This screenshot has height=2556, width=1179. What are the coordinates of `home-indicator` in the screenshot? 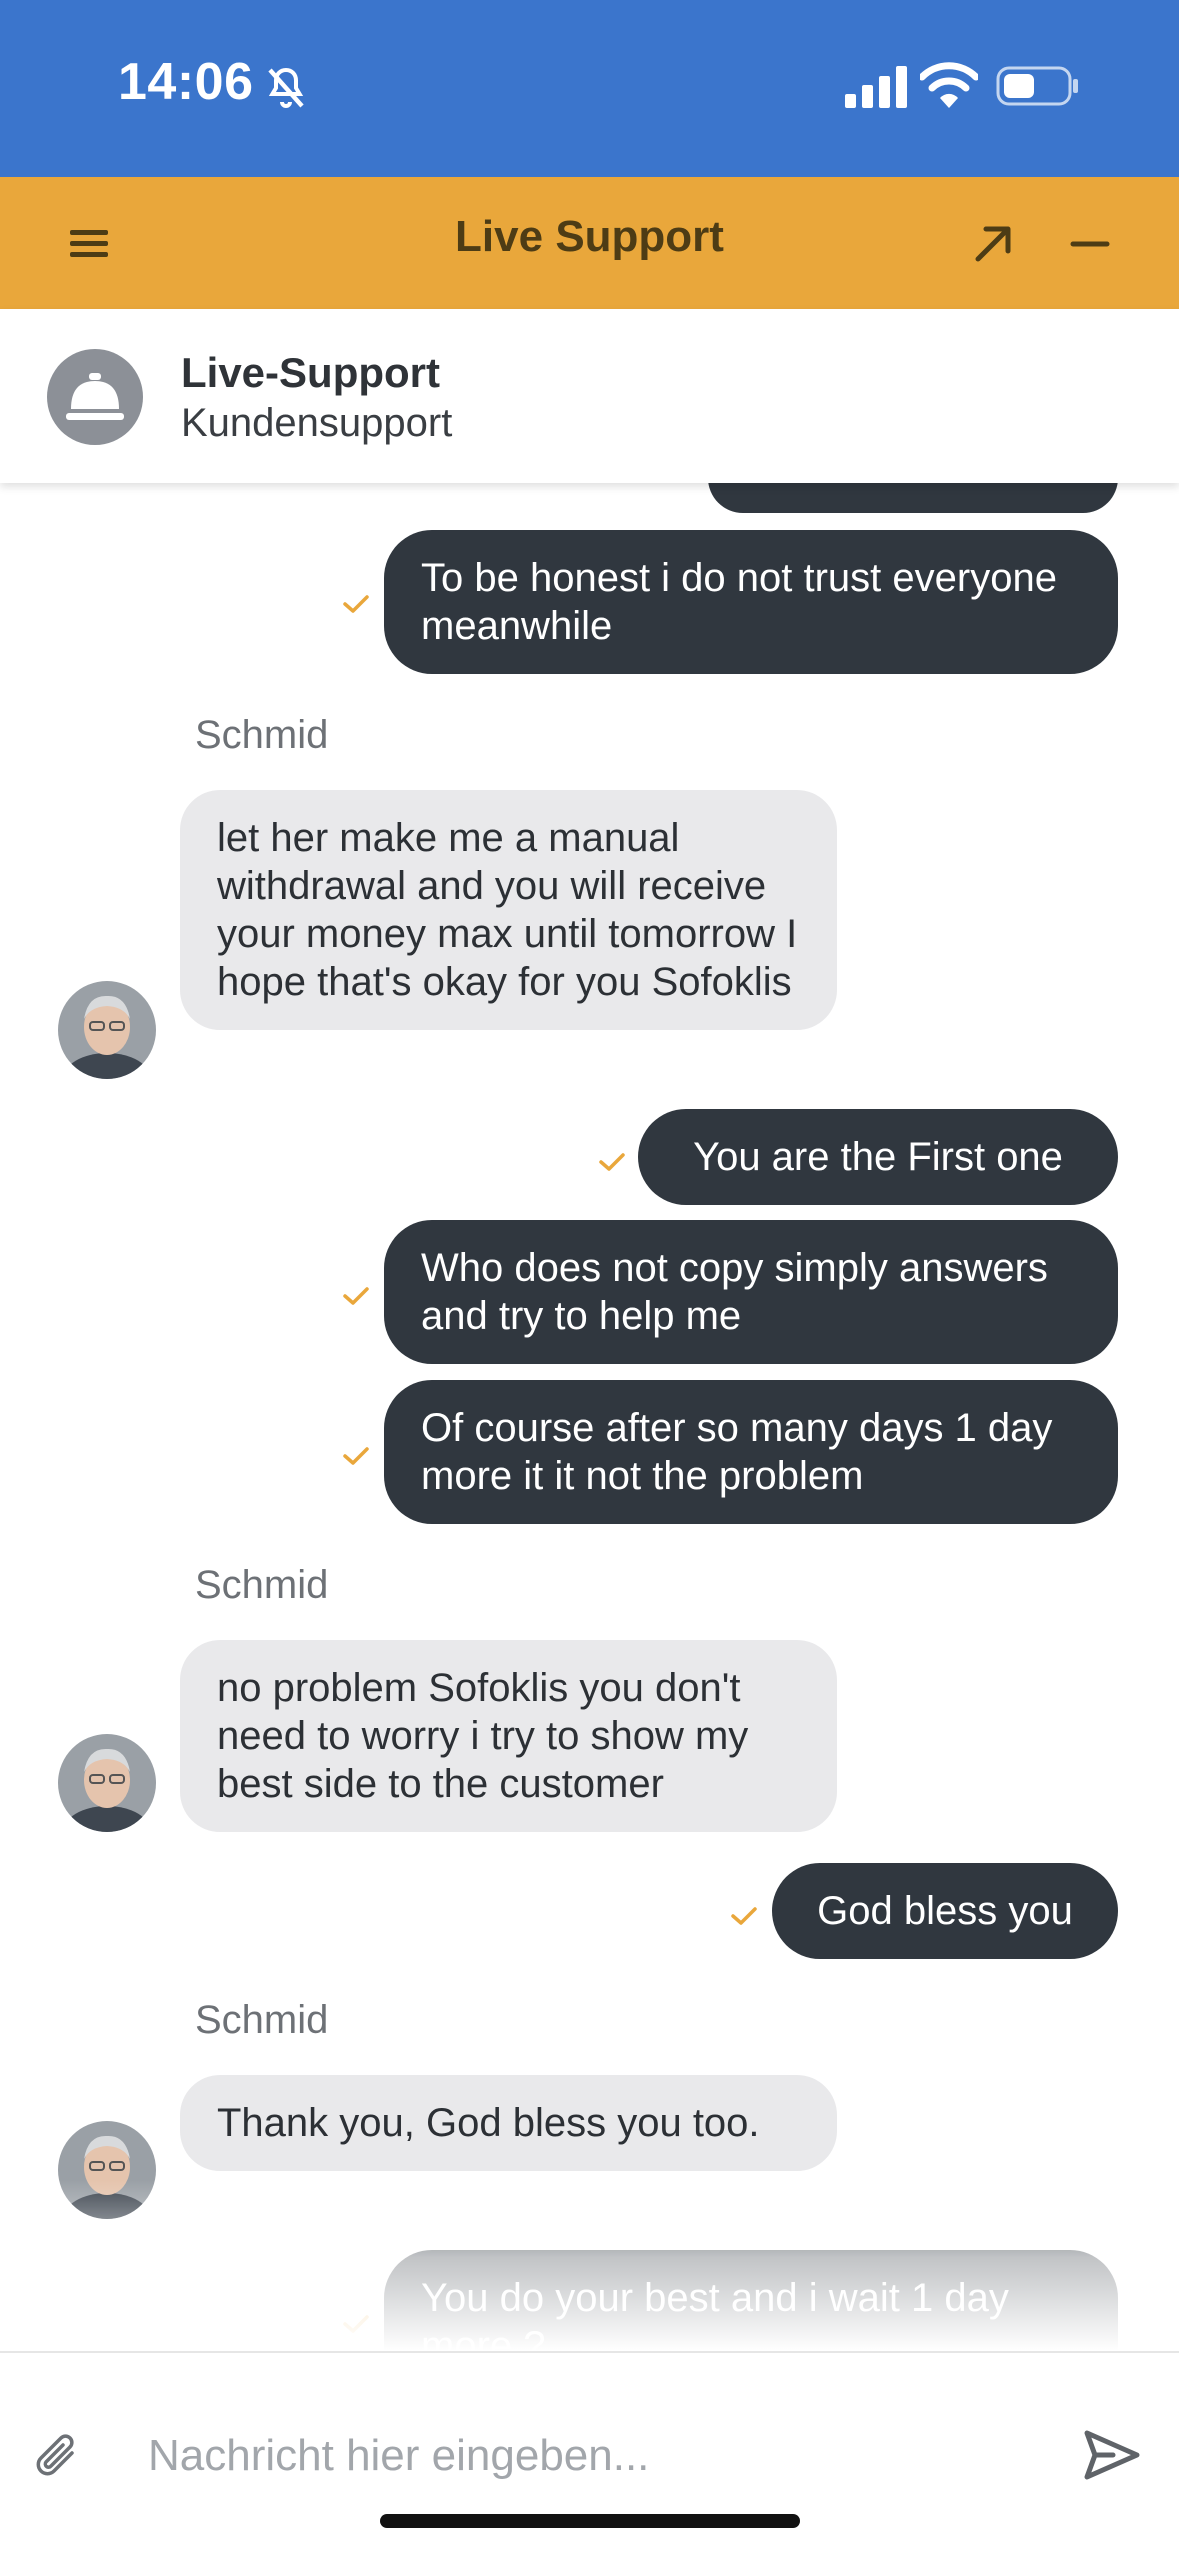 It's located at (590, 2521).